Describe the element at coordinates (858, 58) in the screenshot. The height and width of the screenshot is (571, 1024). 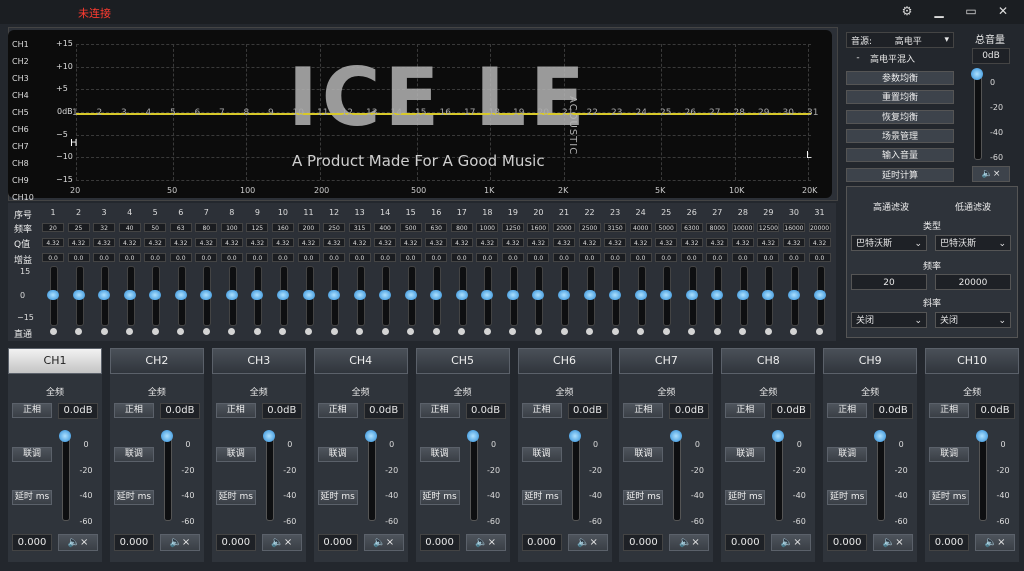
I see `mix-minus-button: -` at that location.